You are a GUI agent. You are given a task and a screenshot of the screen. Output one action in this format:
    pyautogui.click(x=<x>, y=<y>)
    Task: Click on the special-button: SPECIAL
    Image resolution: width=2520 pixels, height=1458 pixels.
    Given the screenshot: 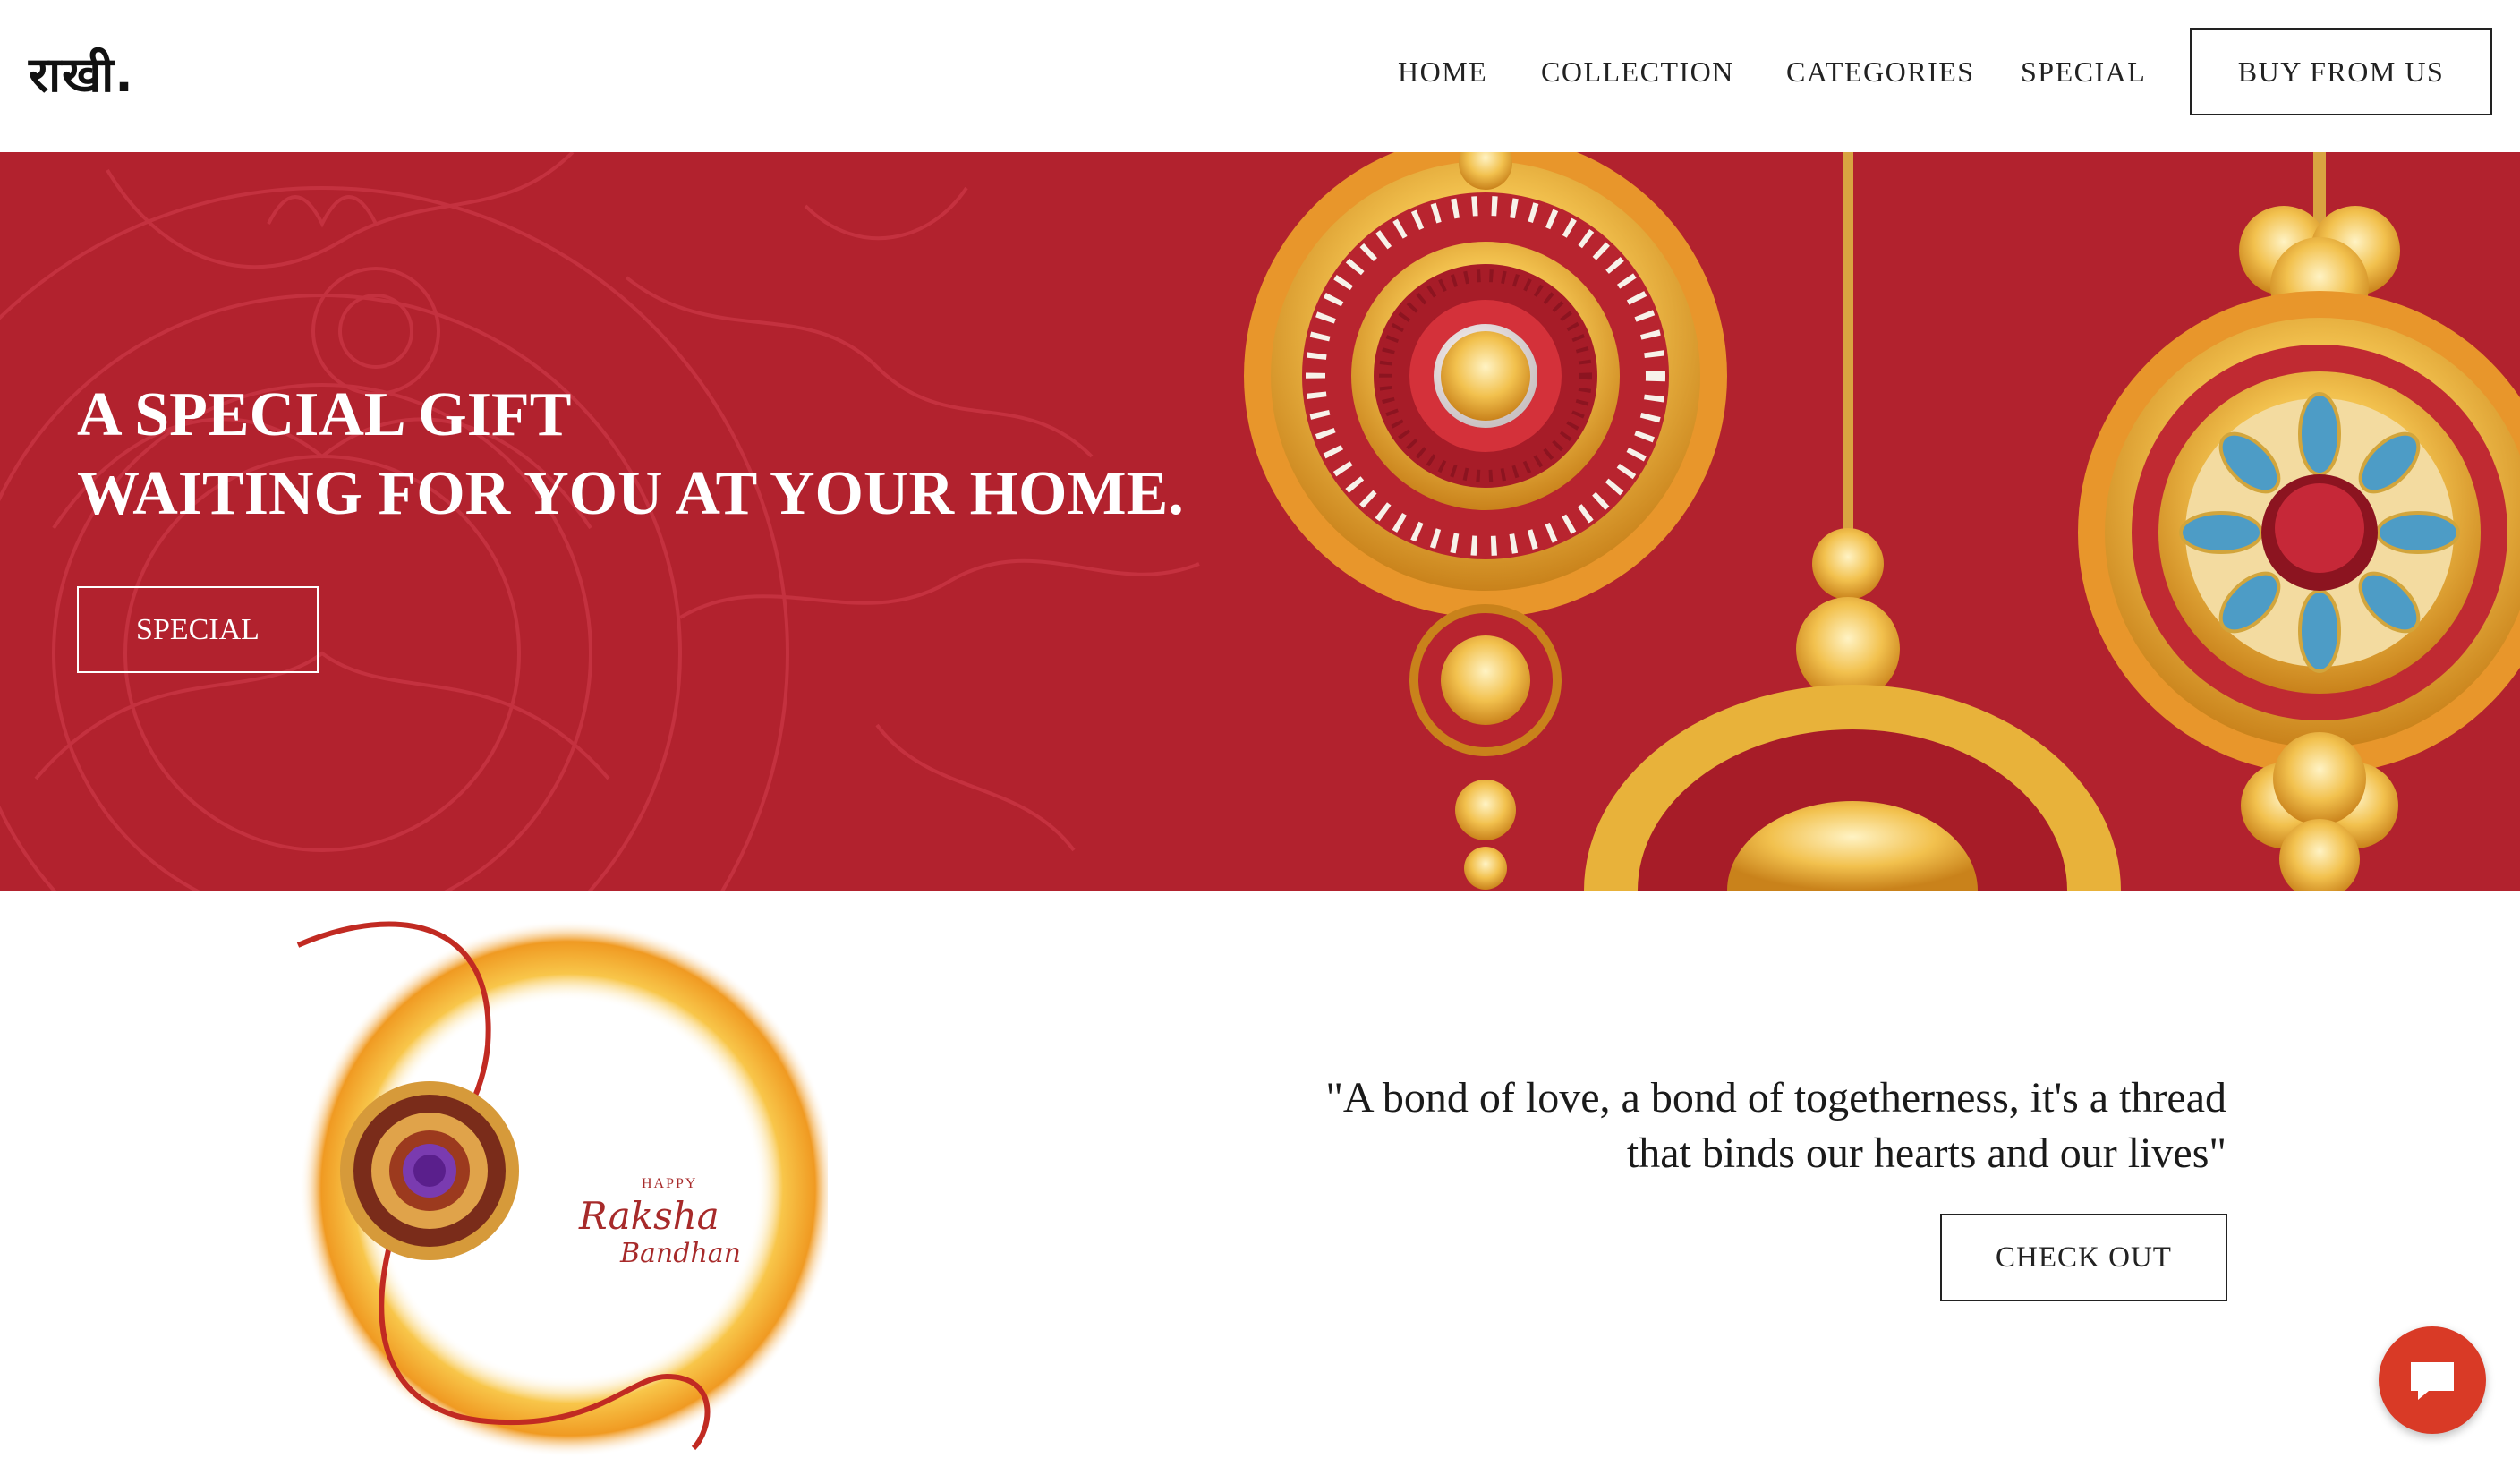 What is the action you would take?
    pyautogui.click(x=198, y=629)
    